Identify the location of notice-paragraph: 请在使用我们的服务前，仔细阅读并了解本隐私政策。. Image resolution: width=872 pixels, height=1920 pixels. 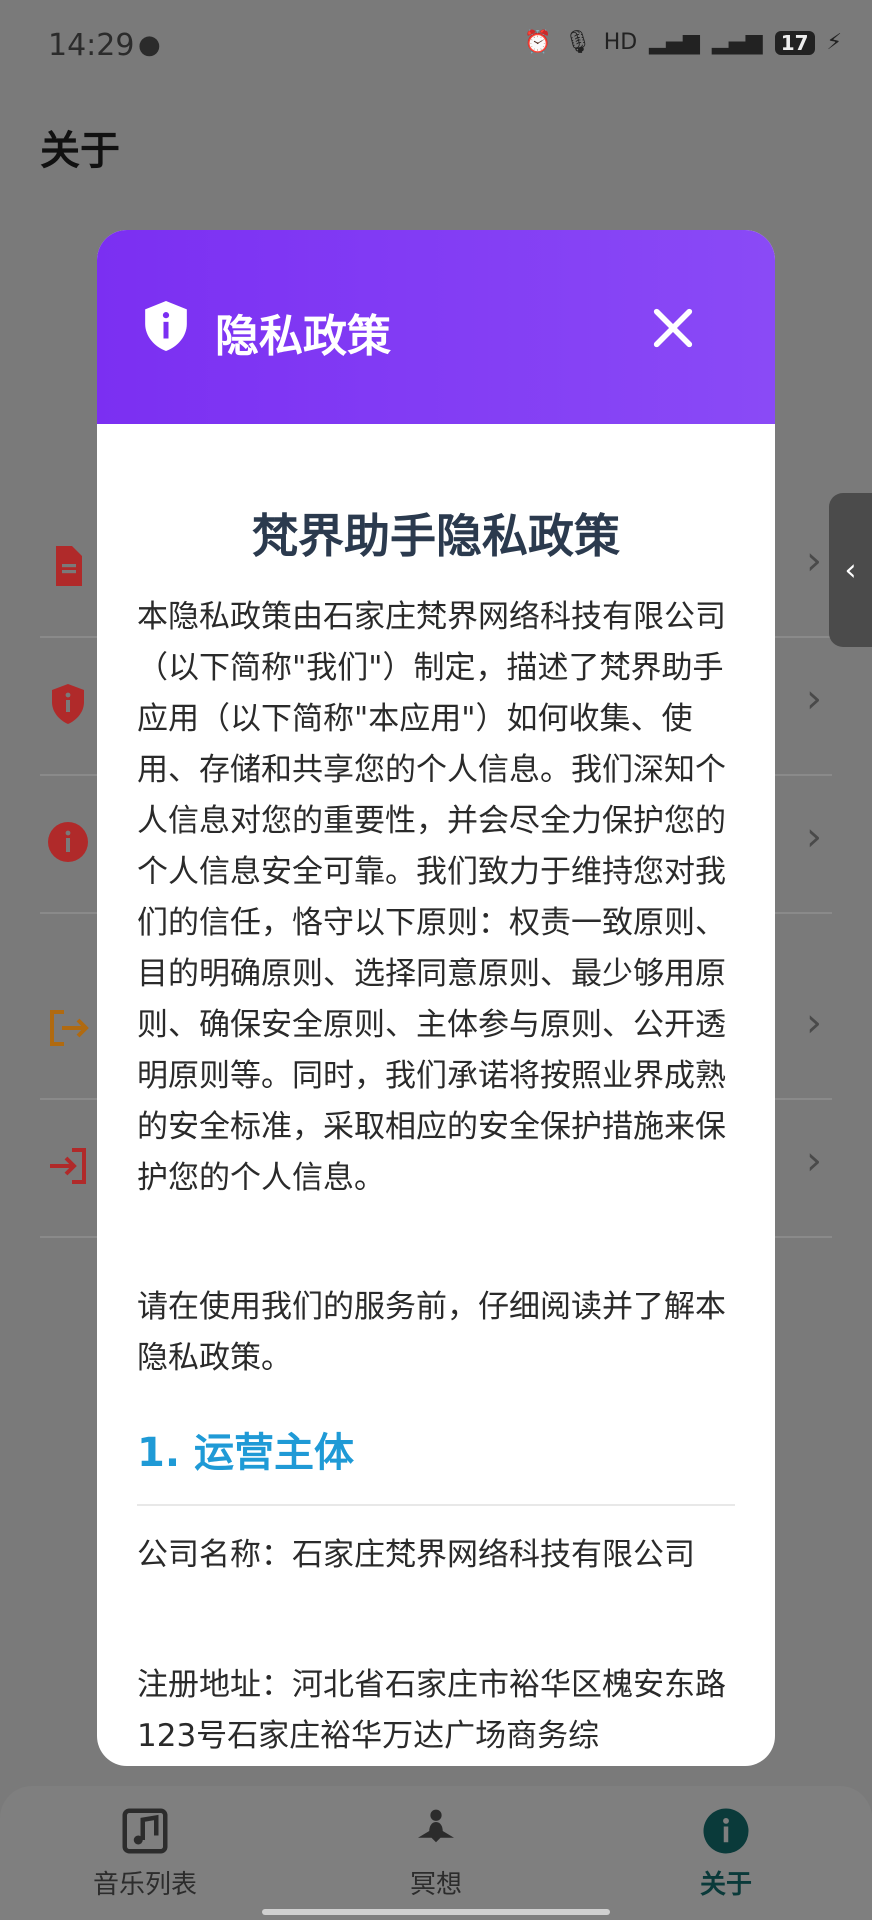
(431, 1332).